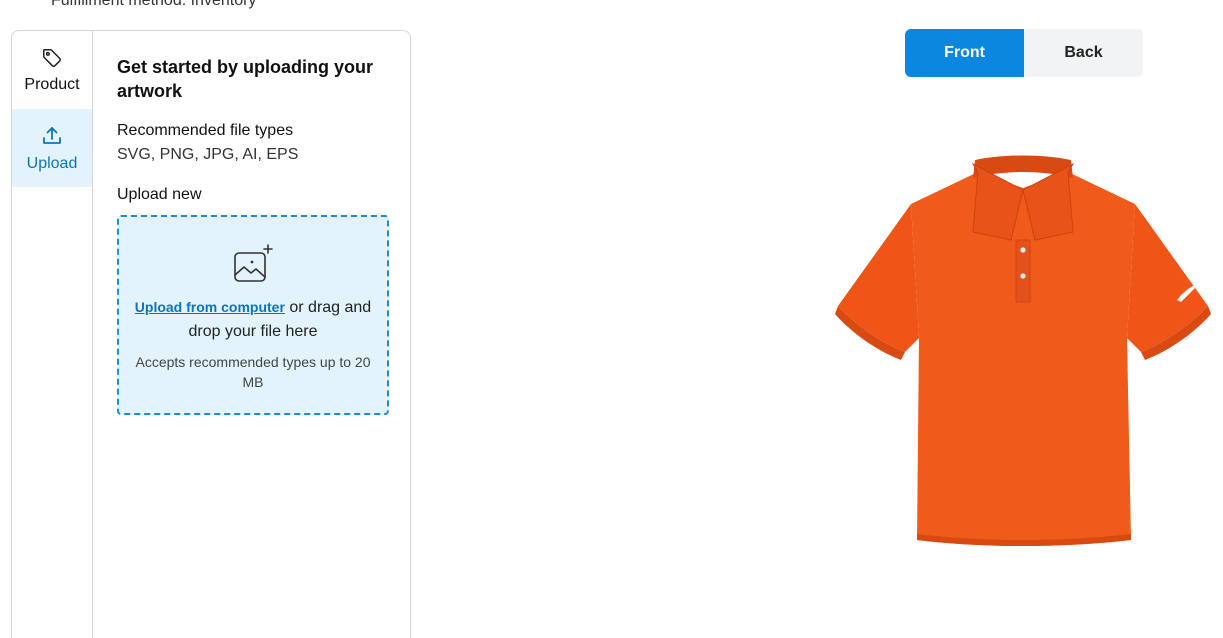 Image resolution: width=1223 pixels, height=638 pixels. What do you see at coordinates (52, 57) in the screenshot?
I see `tag-icon` at bounding box center [52, 57].